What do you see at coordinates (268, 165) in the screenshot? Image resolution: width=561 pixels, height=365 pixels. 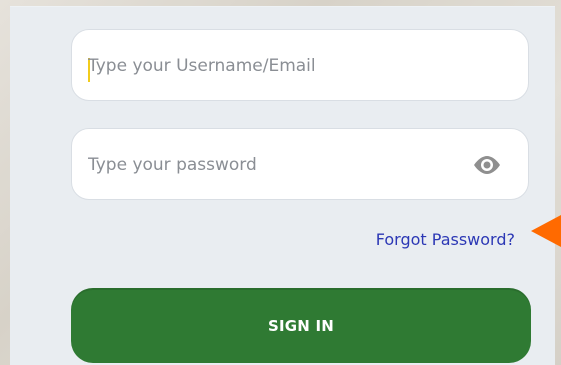 I see `password-input` at bounding box center [268, 165].